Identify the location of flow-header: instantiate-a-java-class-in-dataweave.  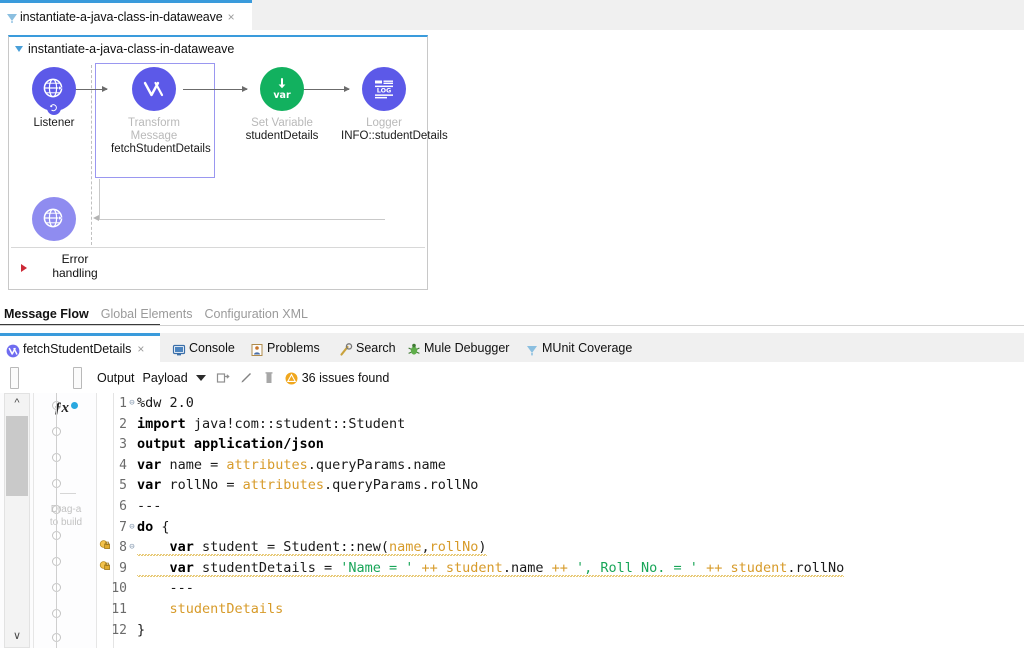
(218, 49).